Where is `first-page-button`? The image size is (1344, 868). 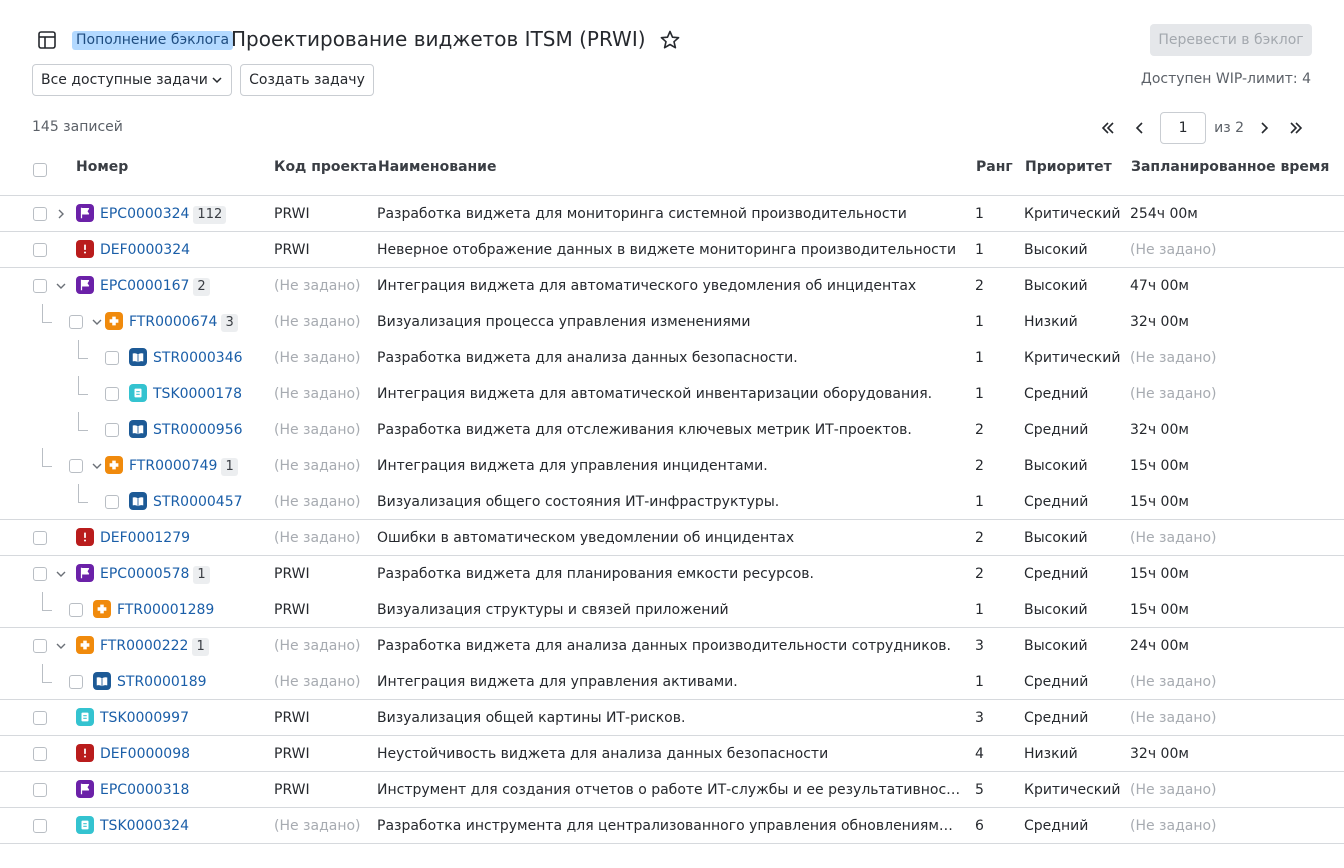 first-page-button is located at coordinates (1108, 128).